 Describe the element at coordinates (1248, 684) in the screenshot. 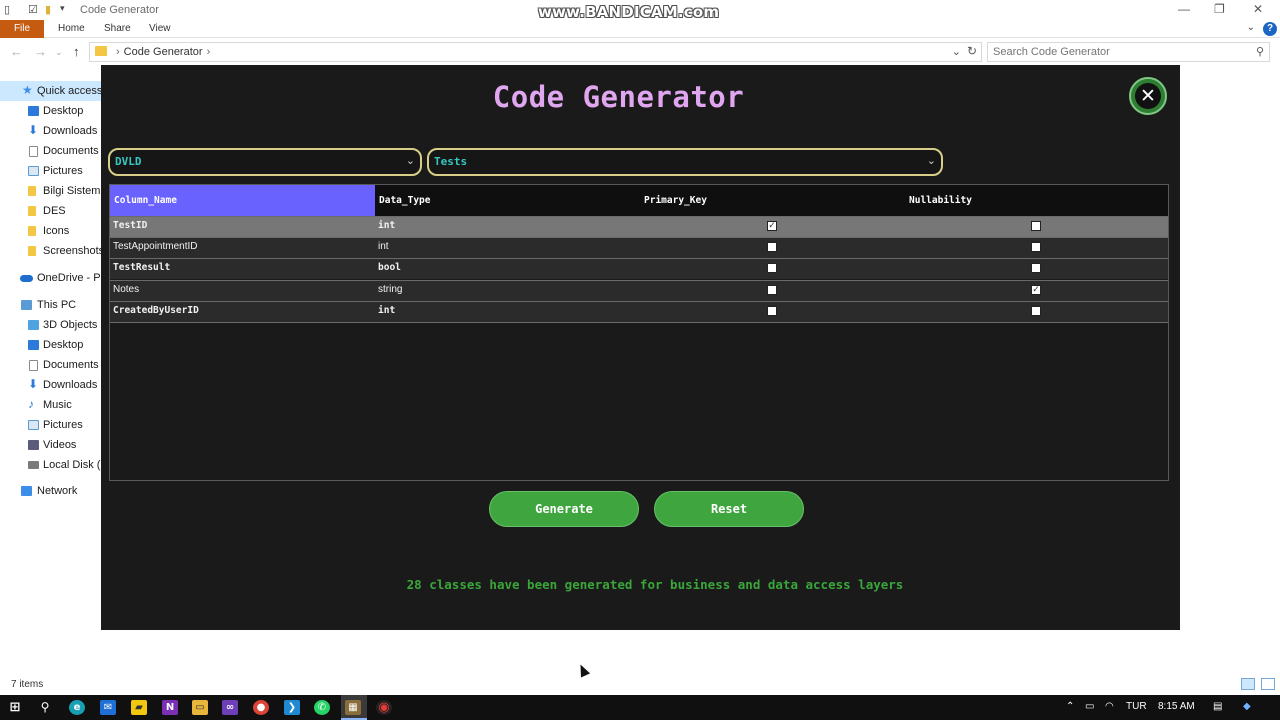

I see `details-view-icon` at that location.